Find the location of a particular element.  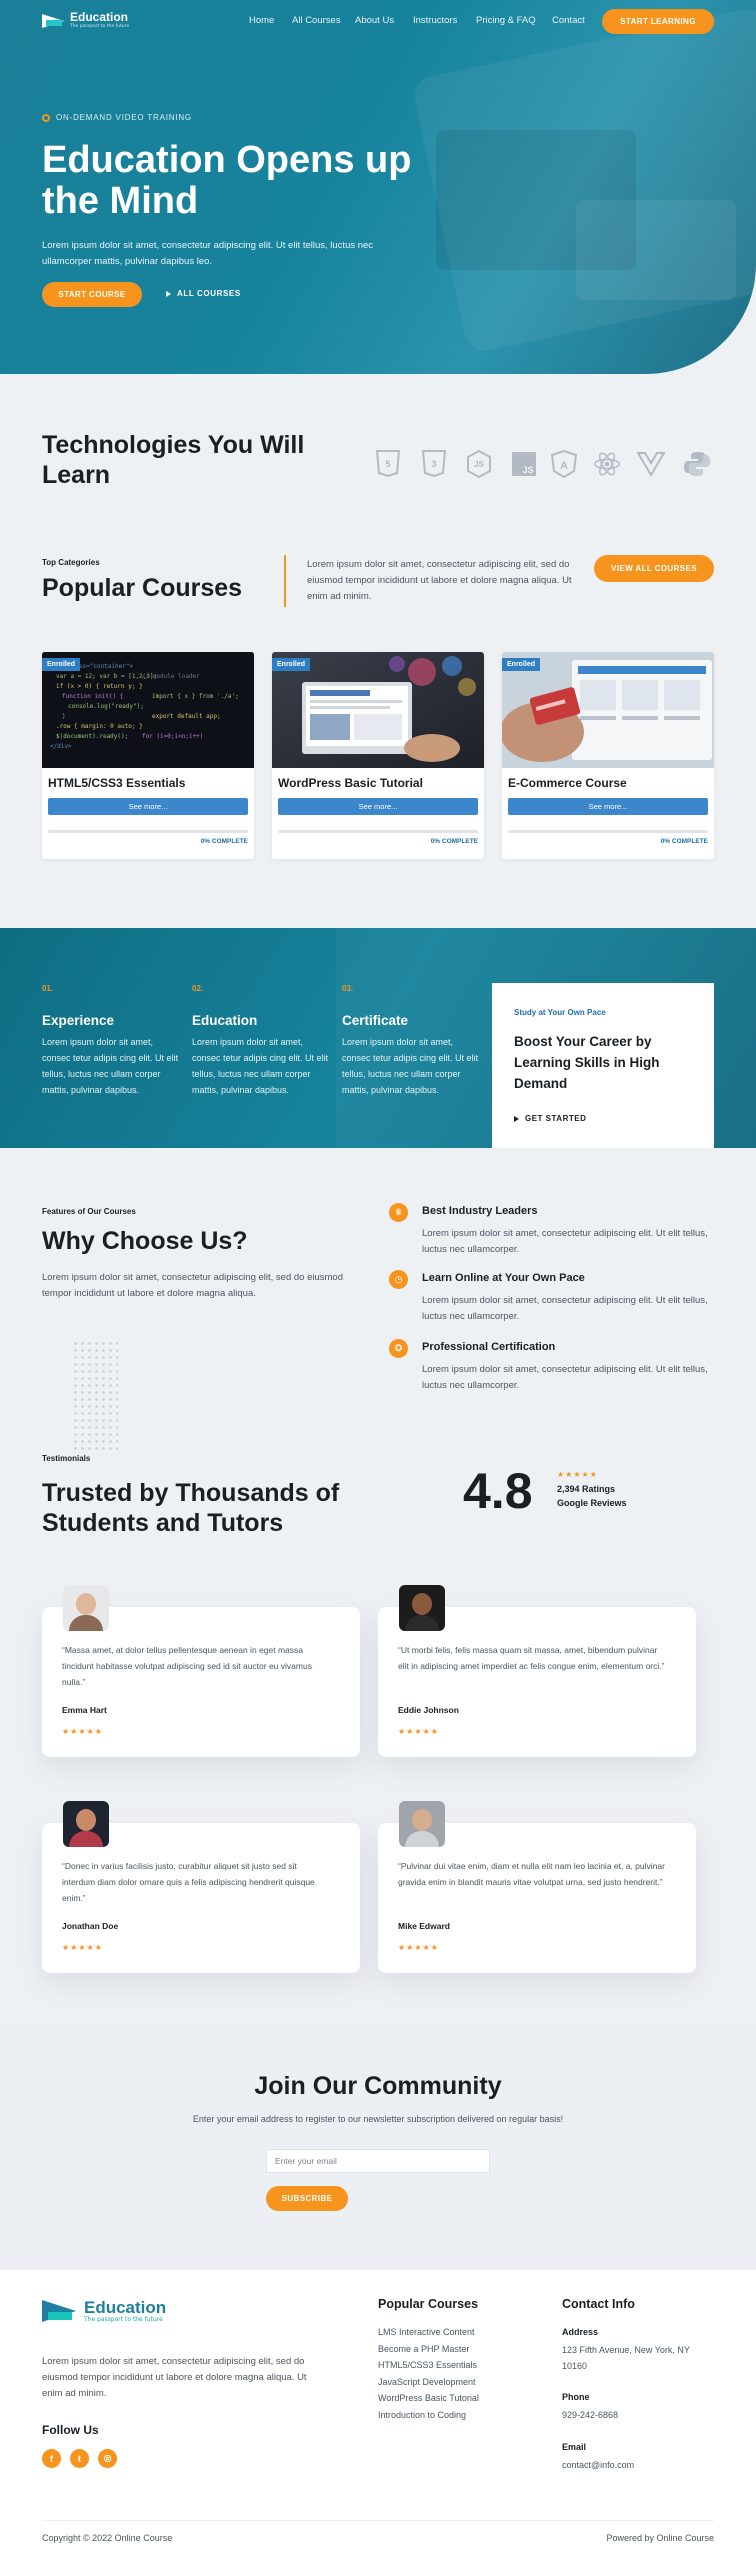

hero-title: Education Opens up the Mind is located at coordinates (227, 180).